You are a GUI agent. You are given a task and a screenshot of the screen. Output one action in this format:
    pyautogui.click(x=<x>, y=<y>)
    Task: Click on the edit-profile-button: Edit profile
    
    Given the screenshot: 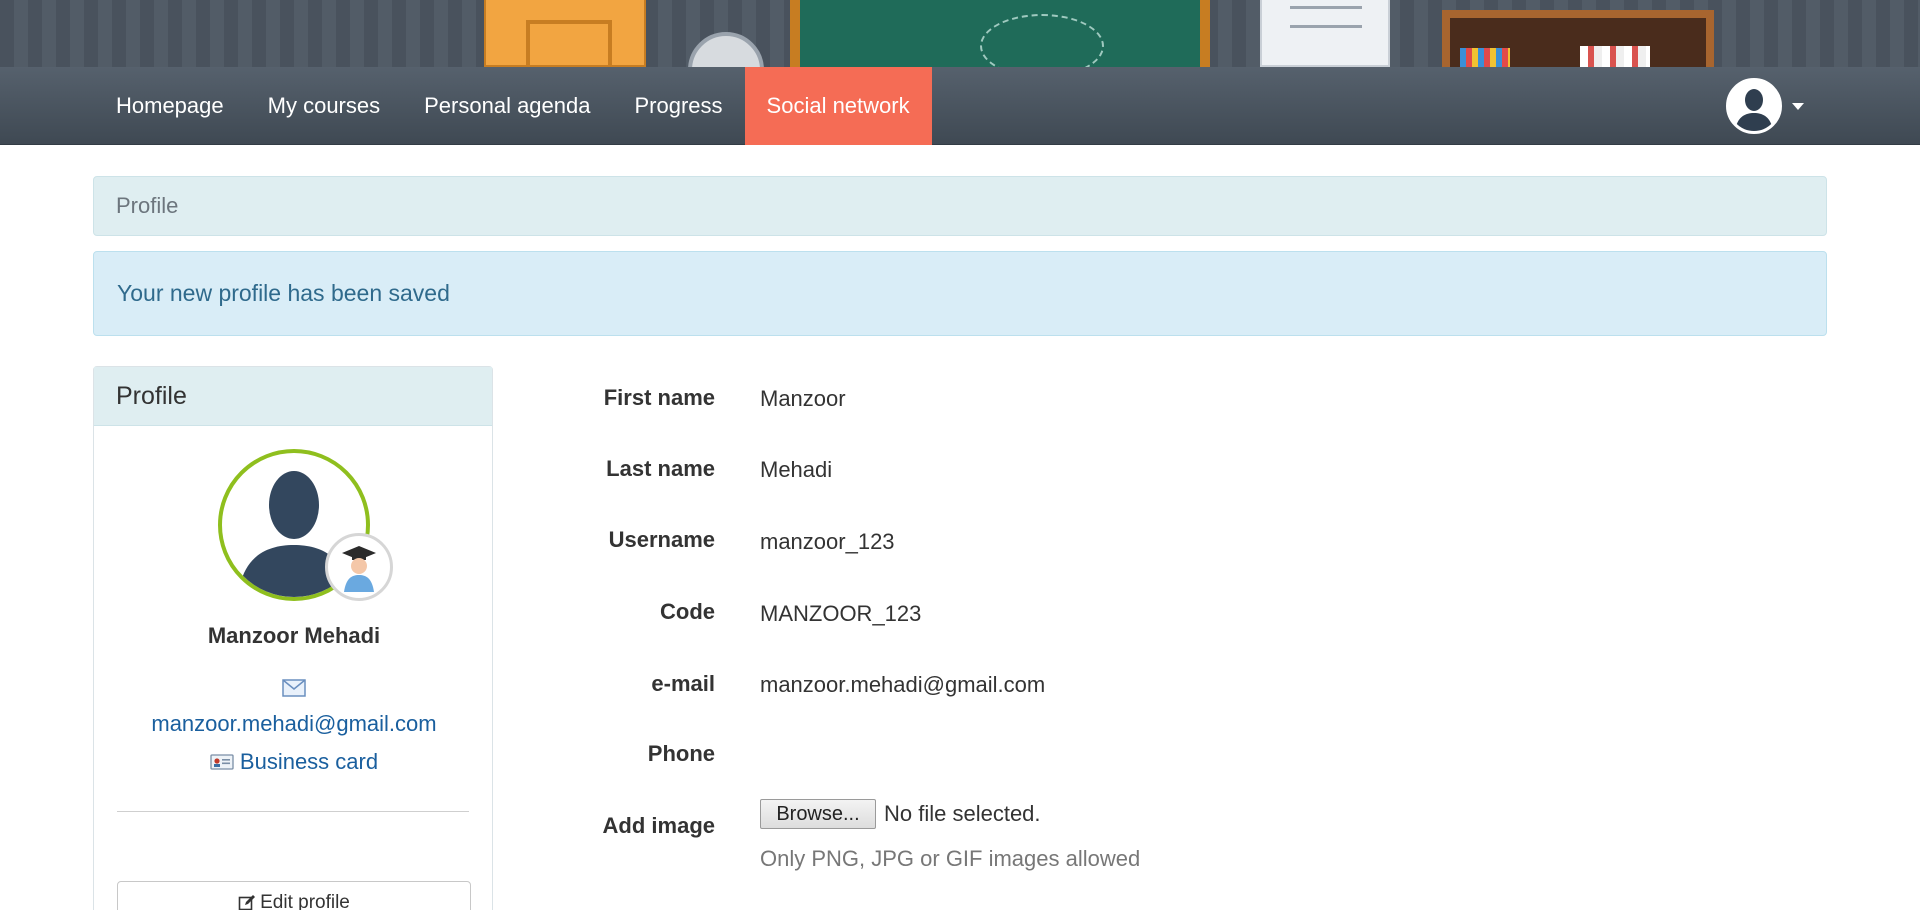 What is the action you would take?
    pyautogui.click(x=294, y=895)
    